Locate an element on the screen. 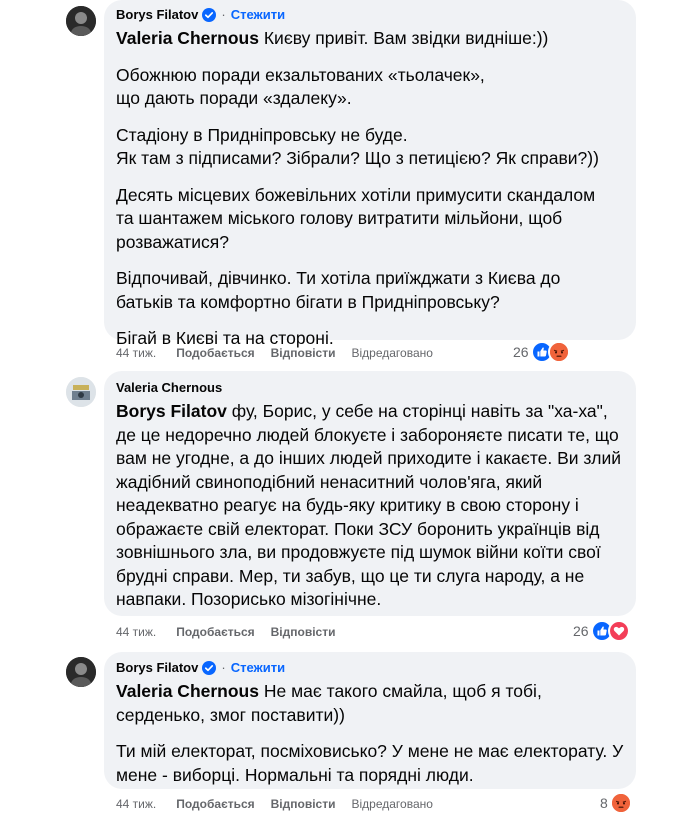  comment-actions: 44 тиж. Подобається Відповісти is located at coordinates (233, 632).